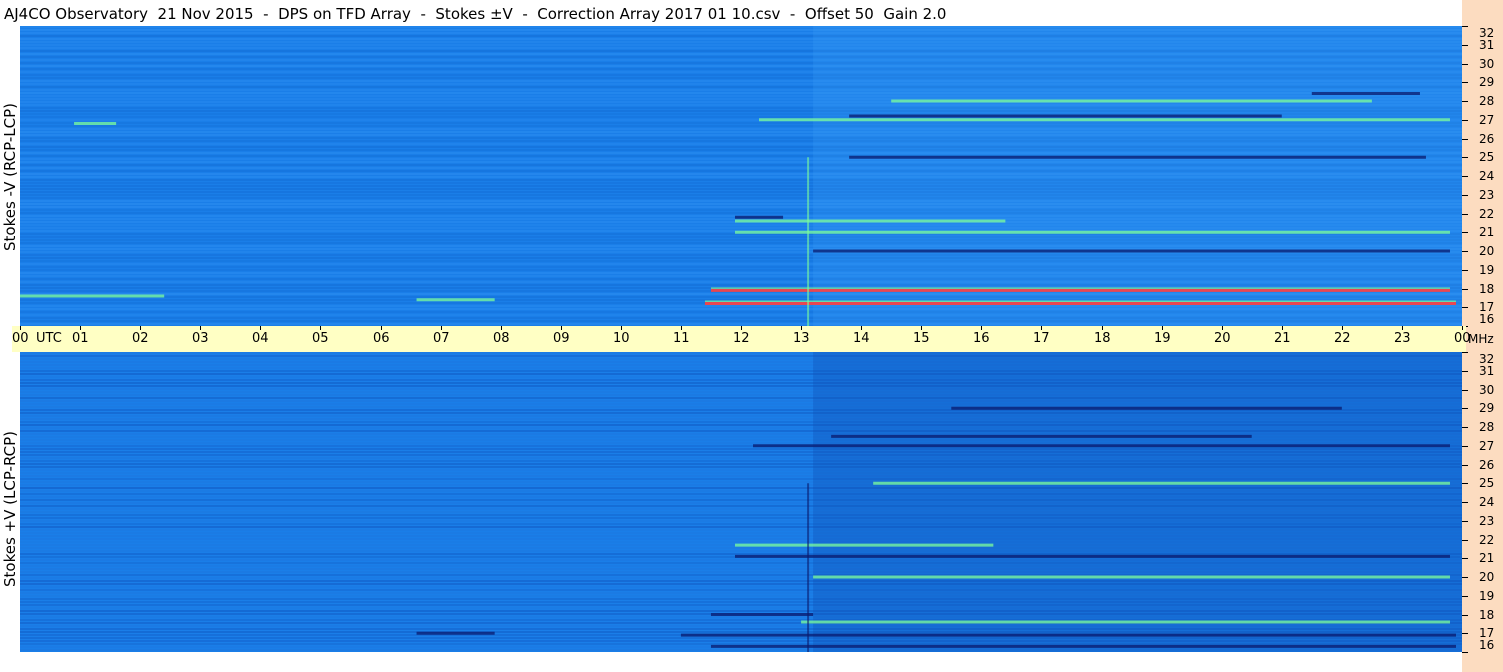 This screenshot has height=672, width=1503. Describe the element at coordinates (861, 338) in the screenshot. I see `time-tick-label: 14` at that location.